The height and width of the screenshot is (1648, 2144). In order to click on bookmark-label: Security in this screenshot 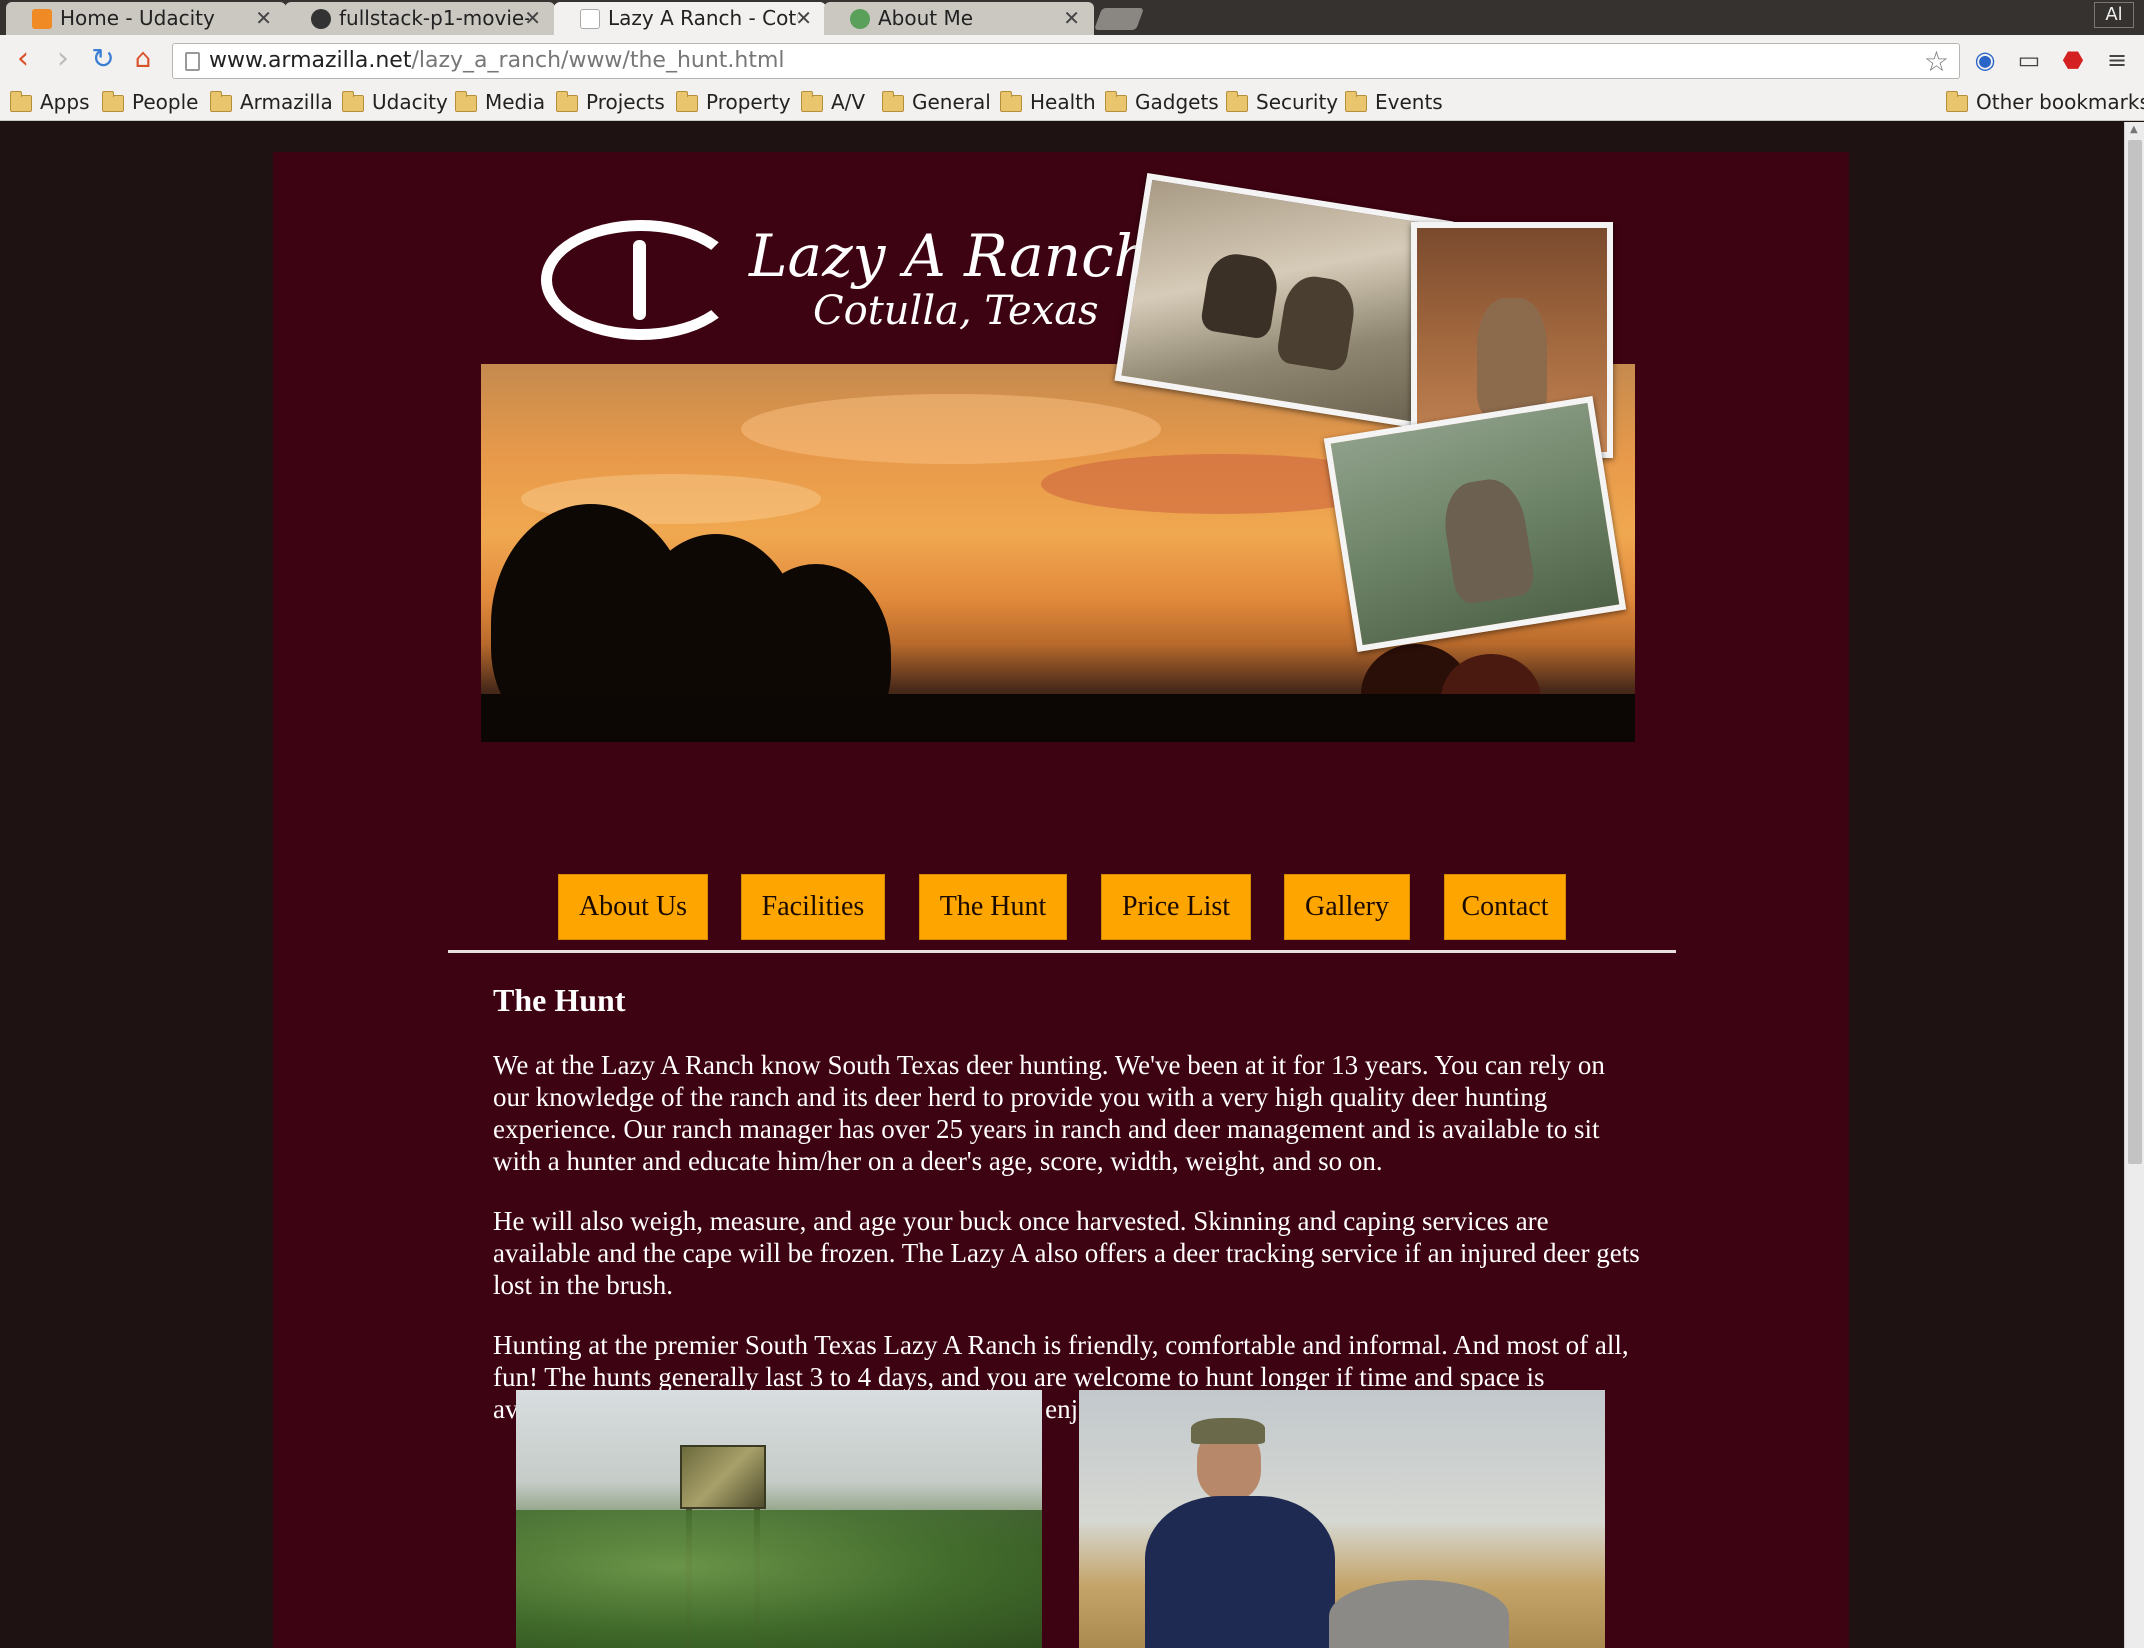, I will do `click(1297, 102)`.